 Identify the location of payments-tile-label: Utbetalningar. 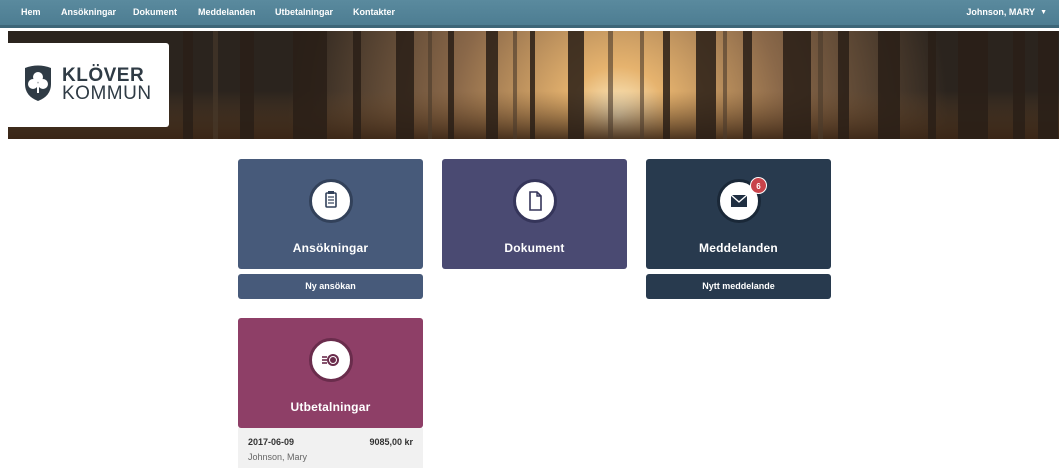
(330, 407).